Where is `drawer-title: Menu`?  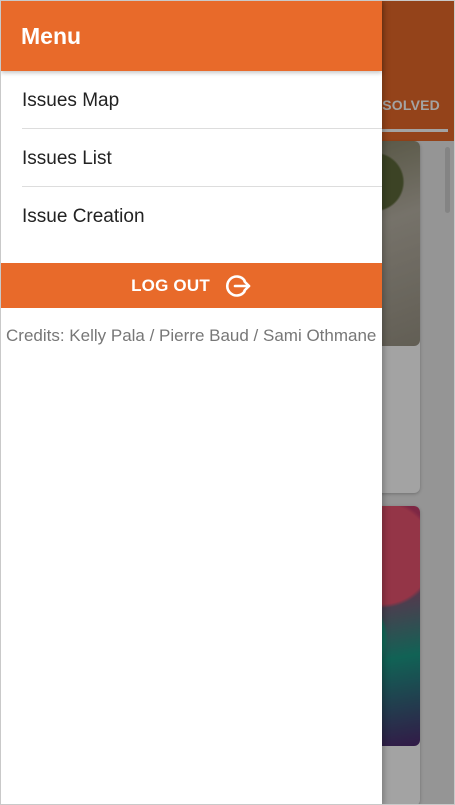
drawer-title: Menu is located at coordinates (51, 36).